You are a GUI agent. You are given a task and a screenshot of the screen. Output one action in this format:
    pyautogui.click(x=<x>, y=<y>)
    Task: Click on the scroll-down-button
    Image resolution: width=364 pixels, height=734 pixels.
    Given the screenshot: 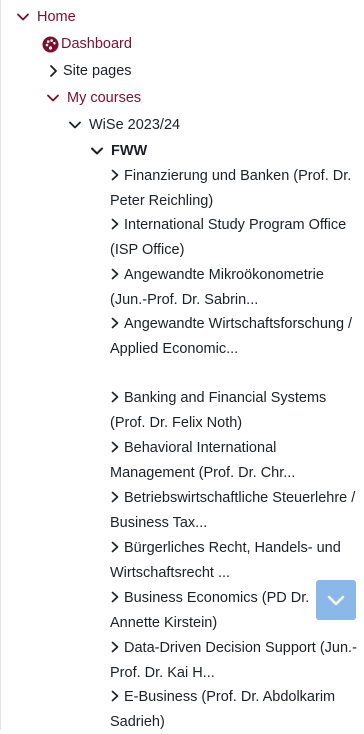 What is the action you would take?
    pyautogui.click(x=336, y=600)
    